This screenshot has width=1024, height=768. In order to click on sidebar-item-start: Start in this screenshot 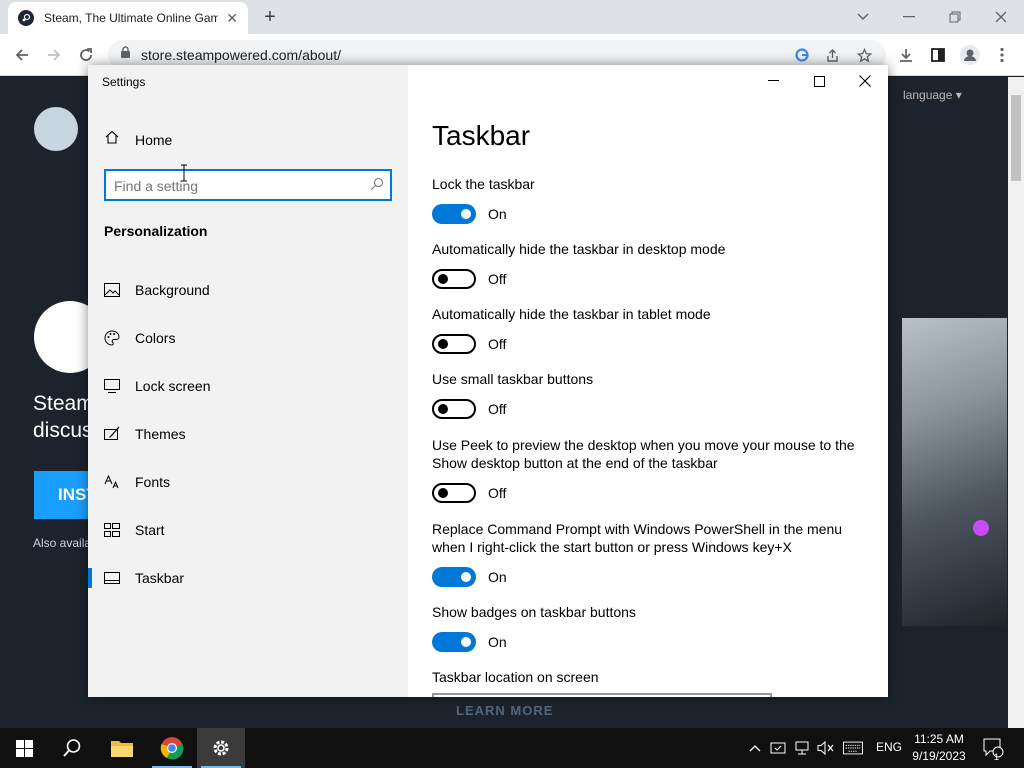, I will do `click(248, 530)`.